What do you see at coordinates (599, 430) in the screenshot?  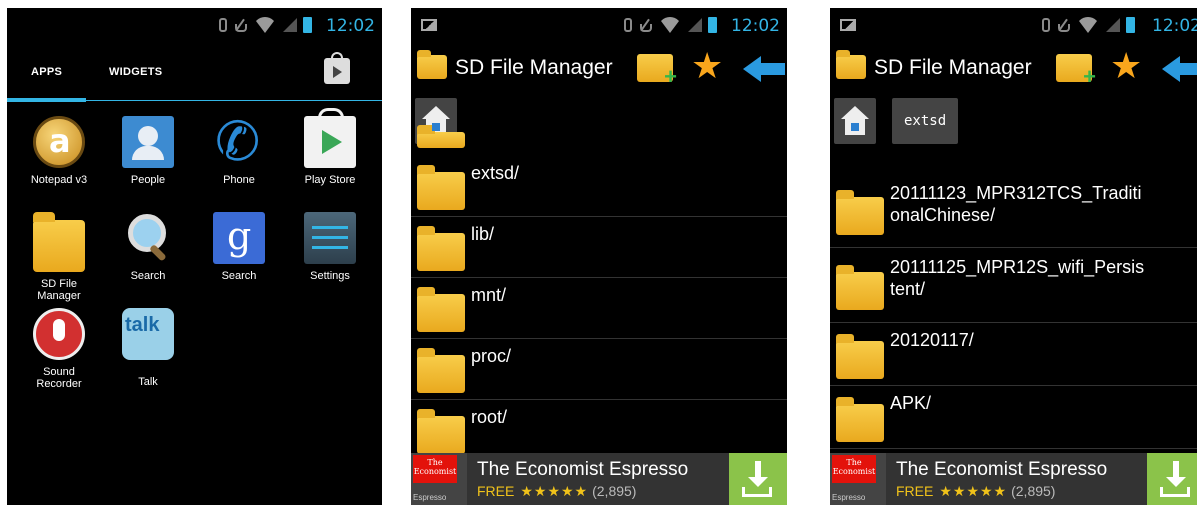 I see `list-item: root/` at bounding box center [599, 430].